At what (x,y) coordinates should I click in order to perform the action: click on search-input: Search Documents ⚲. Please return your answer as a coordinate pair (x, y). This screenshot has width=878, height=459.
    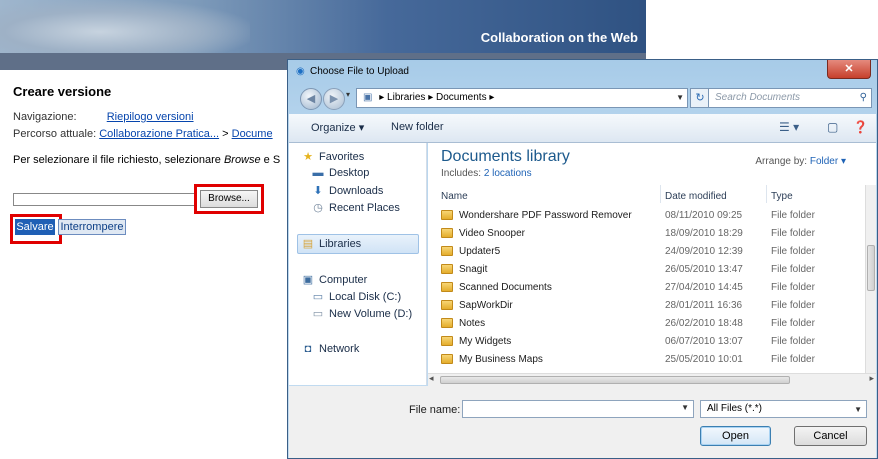
    Looking at the image, I should click on (790, 98).